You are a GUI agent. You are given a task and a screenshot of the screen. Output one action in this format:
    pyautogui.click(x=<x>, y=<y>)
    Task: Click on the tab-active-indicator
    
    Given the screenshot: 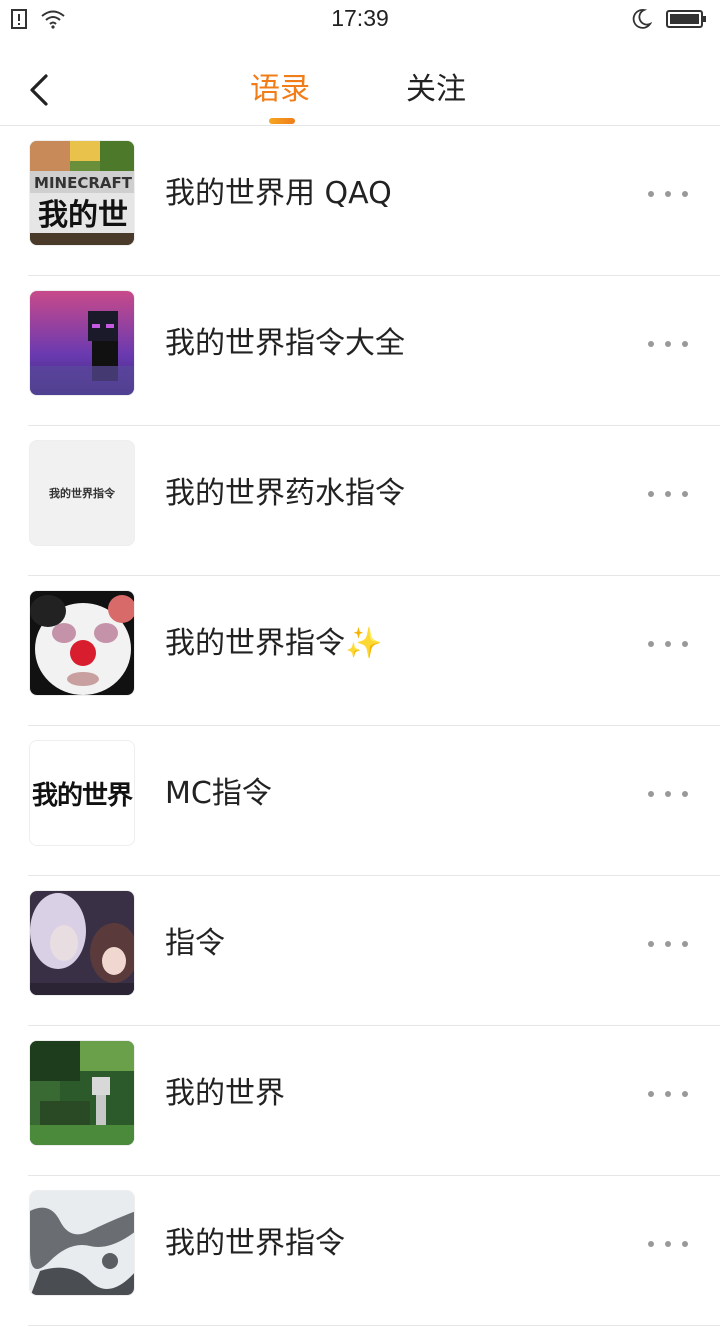 What is the action you would take?
    pyautogui.click(x=282, y=121)
    